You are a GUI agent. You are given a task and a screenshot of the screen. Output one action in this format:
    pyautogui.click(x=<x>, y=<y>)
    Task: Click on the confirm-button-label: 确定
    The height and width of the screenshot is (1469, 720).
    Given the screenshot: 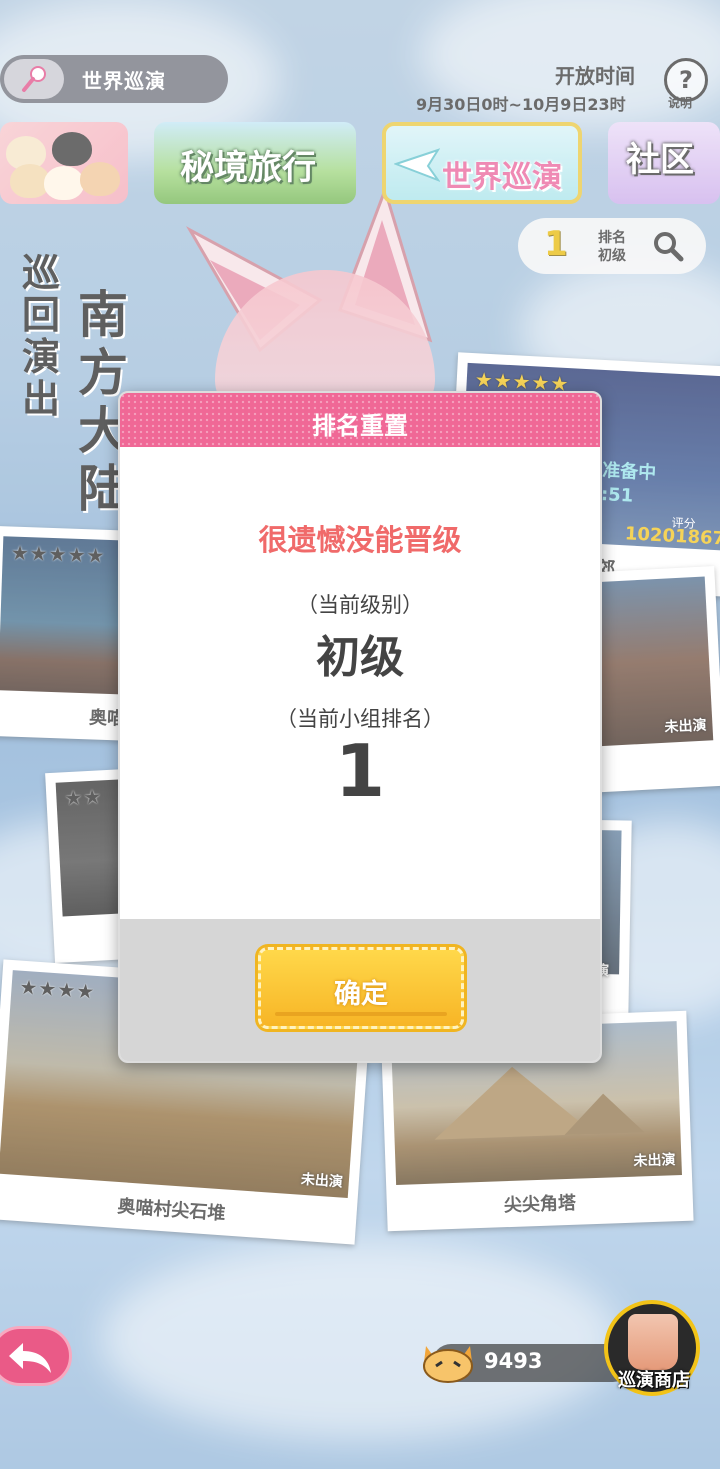 What is the action you would take?
    pyautogui.click(x=361, y=994)
    